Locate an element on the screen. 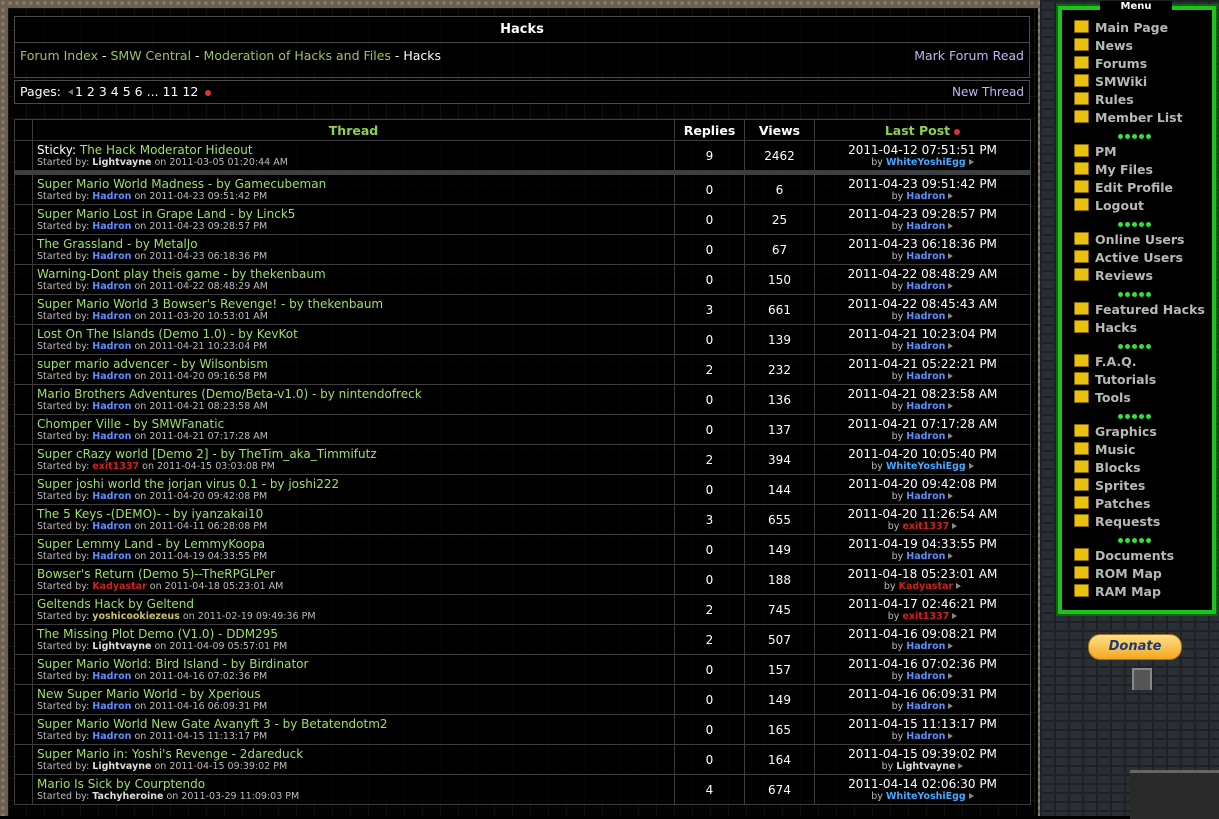  thread-title-link: New Super Mario World - by Xperious is located at coordinates (355, 694).